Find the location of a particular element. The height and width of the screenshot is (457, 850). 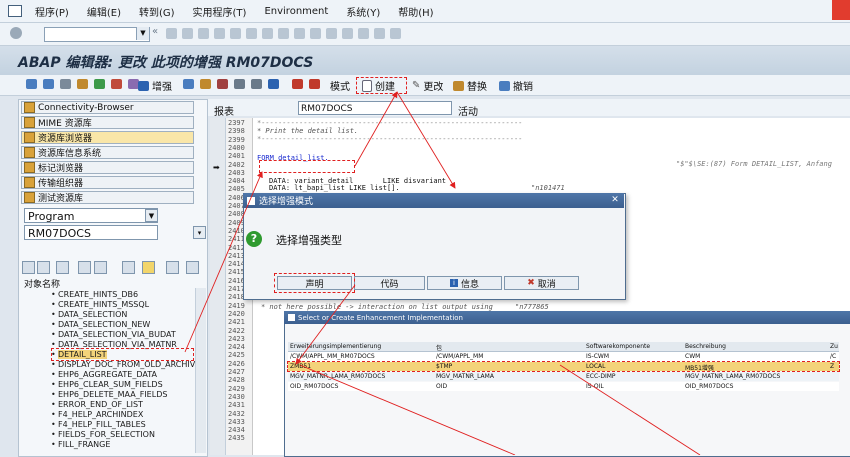

arrow-form-to-create is located at coordinates (376, 129).